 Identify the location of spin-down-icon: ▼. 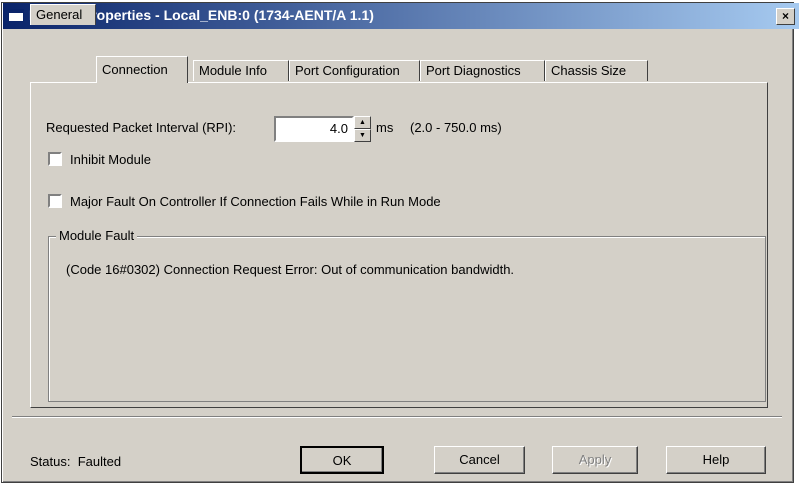
(362, 135).